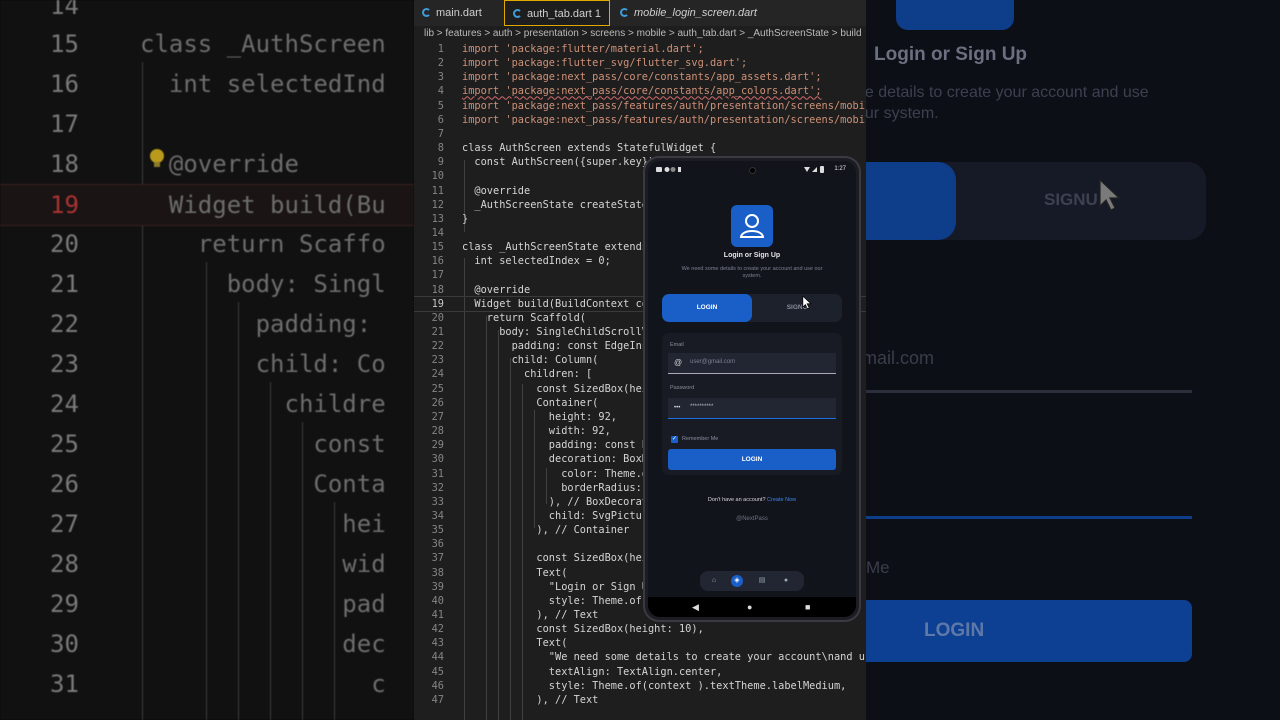 Image resolution: width=1280 pixels, height=720 pixels. Describe the element at coordinates (561, 487) in the screenshot. I see `code-text: borderRadius: Bo` at that location.